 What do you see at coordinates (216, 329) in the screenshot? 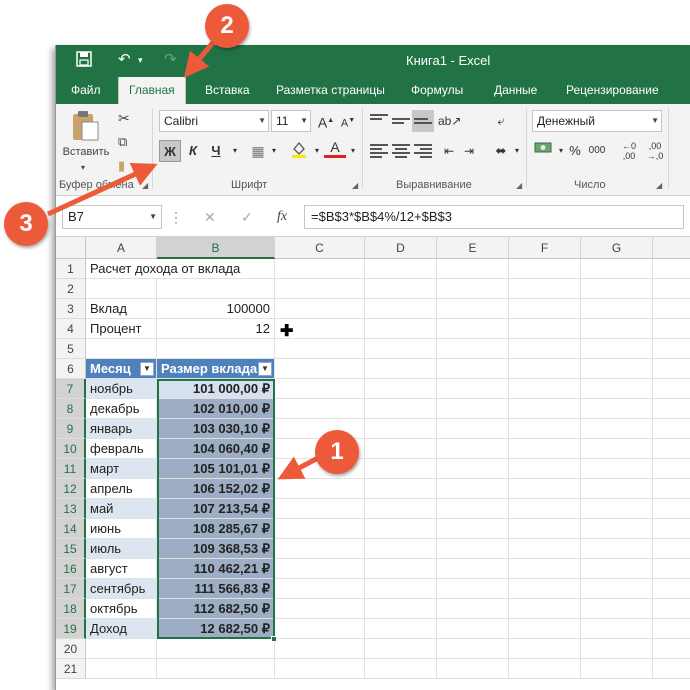
I see `cell: 12` at bounding box center [216, 329].